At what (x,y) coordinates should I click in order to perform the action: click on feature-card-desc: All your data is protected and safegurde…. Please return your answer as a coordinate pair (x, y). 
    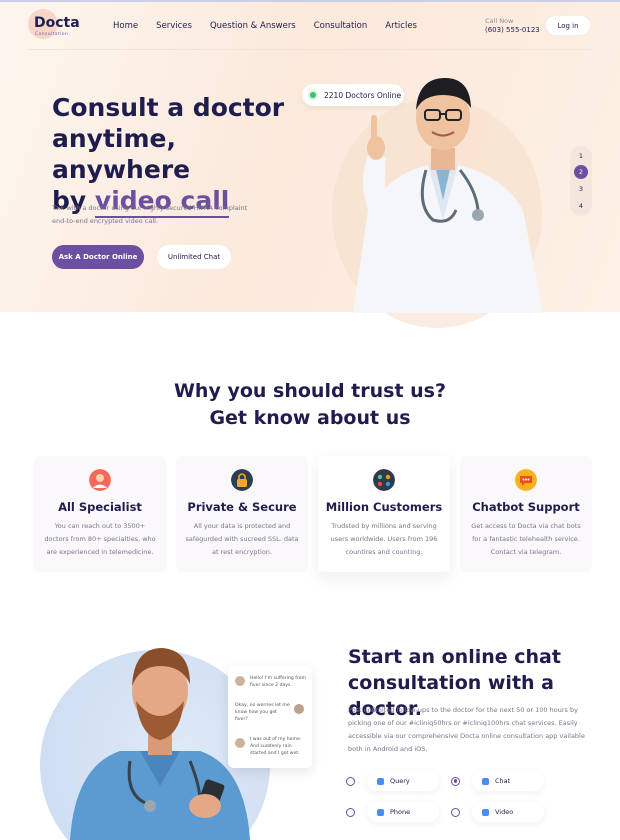
    Looking at the image, I should click on (242, 539).